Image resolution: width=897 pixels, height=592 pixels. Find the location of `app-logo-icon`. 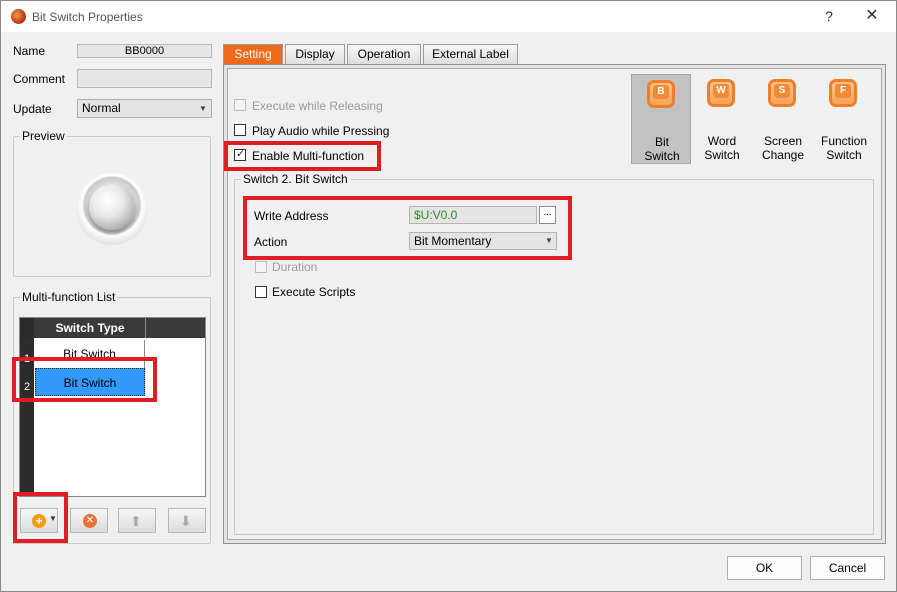

app-logo-icon is located at coordinates (18, 16).